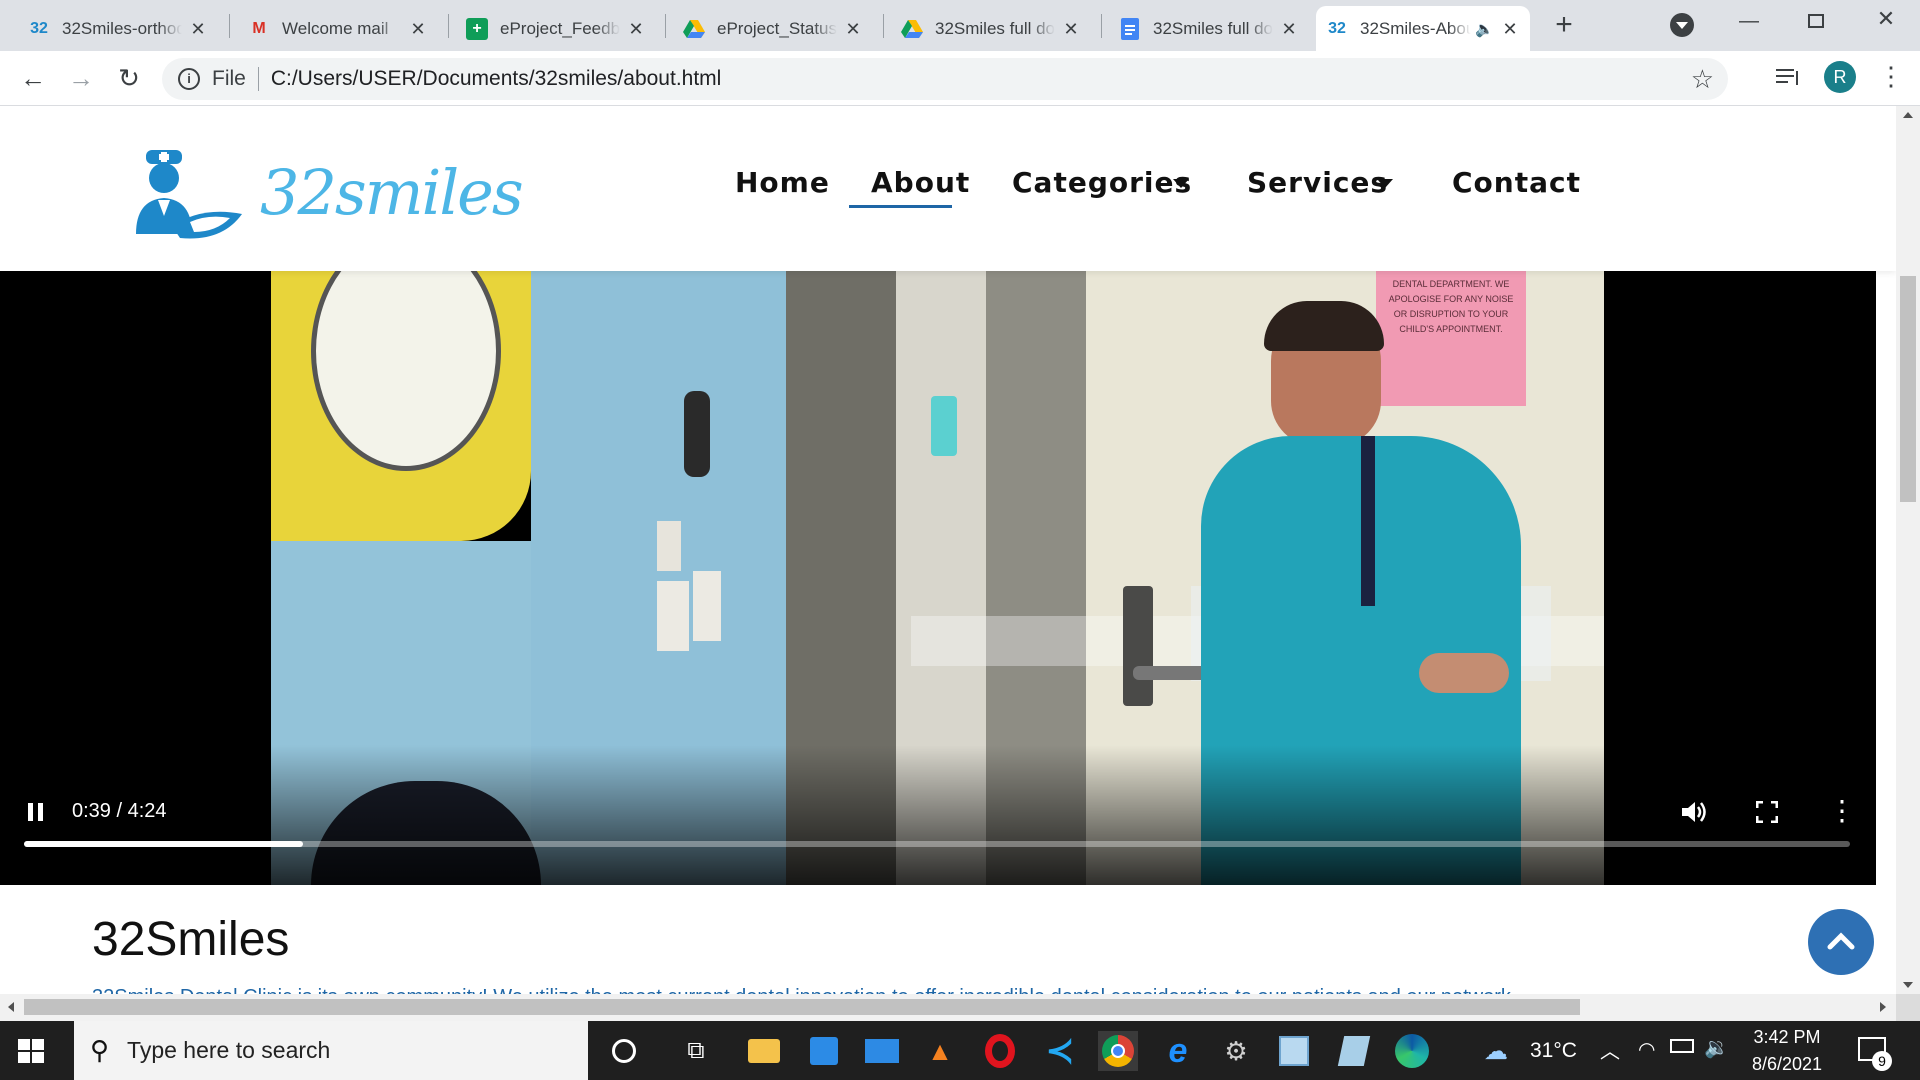 The height and width of the screenshot is (1080, 1920). What do you see at coordinates (1886, 20) in the screenshot?
I see `close-window-button: ✕` at bounding box center [1886, 20].